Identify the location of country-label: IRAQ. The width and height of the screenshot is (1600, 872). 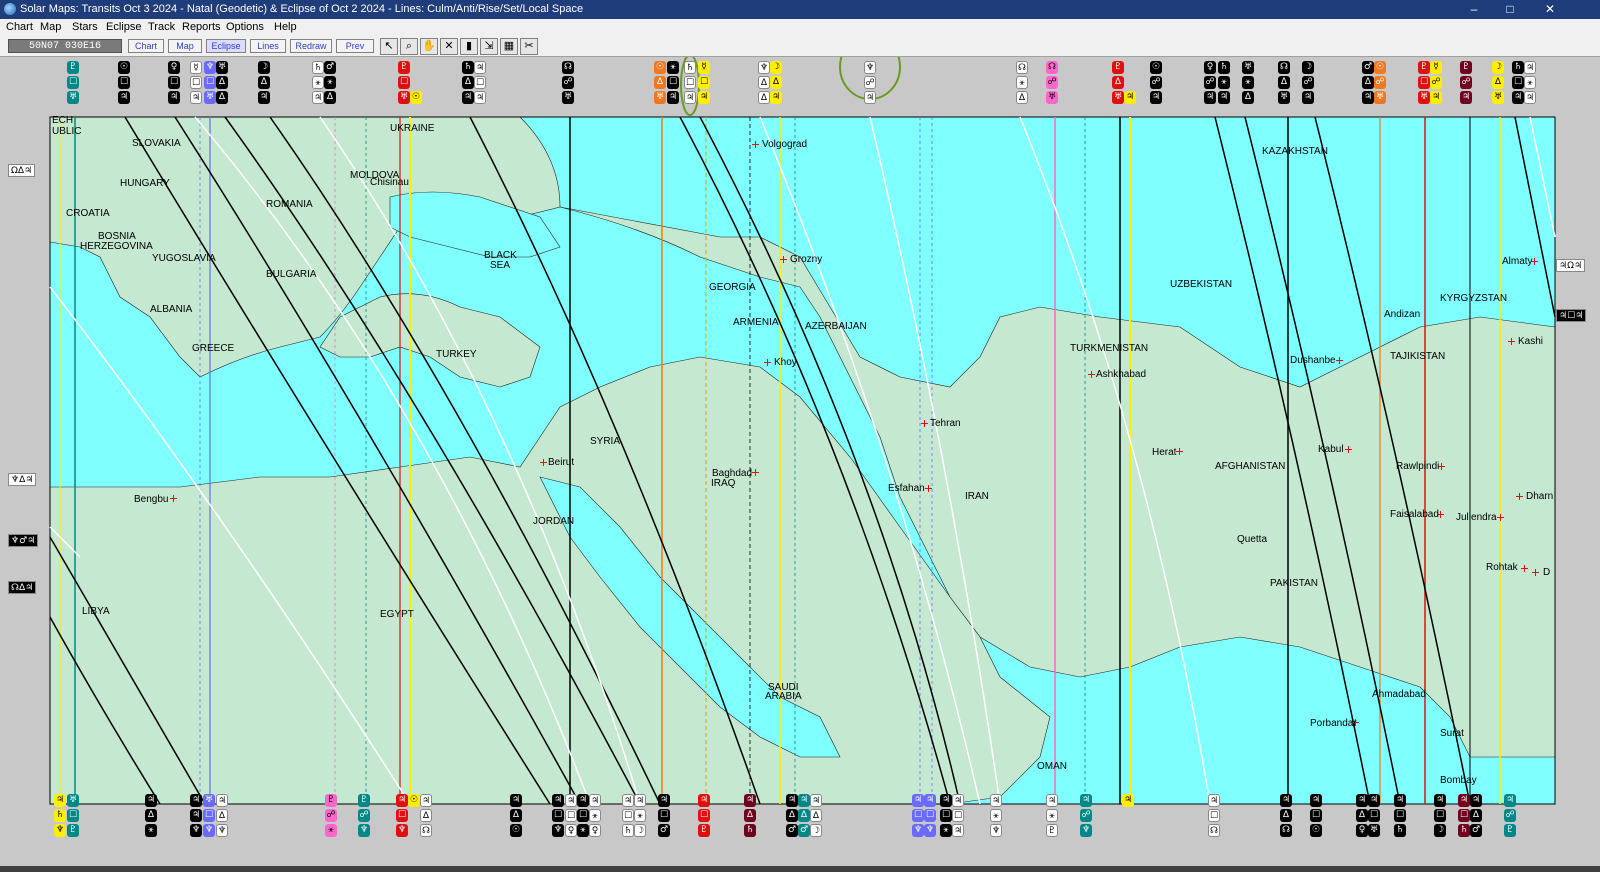
(723, 483).